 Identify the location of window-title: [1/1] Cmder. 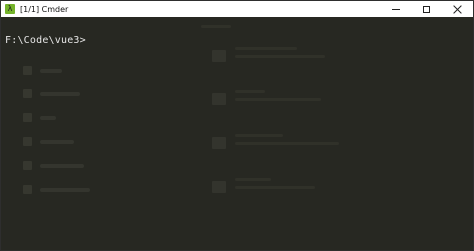
(44, 9).